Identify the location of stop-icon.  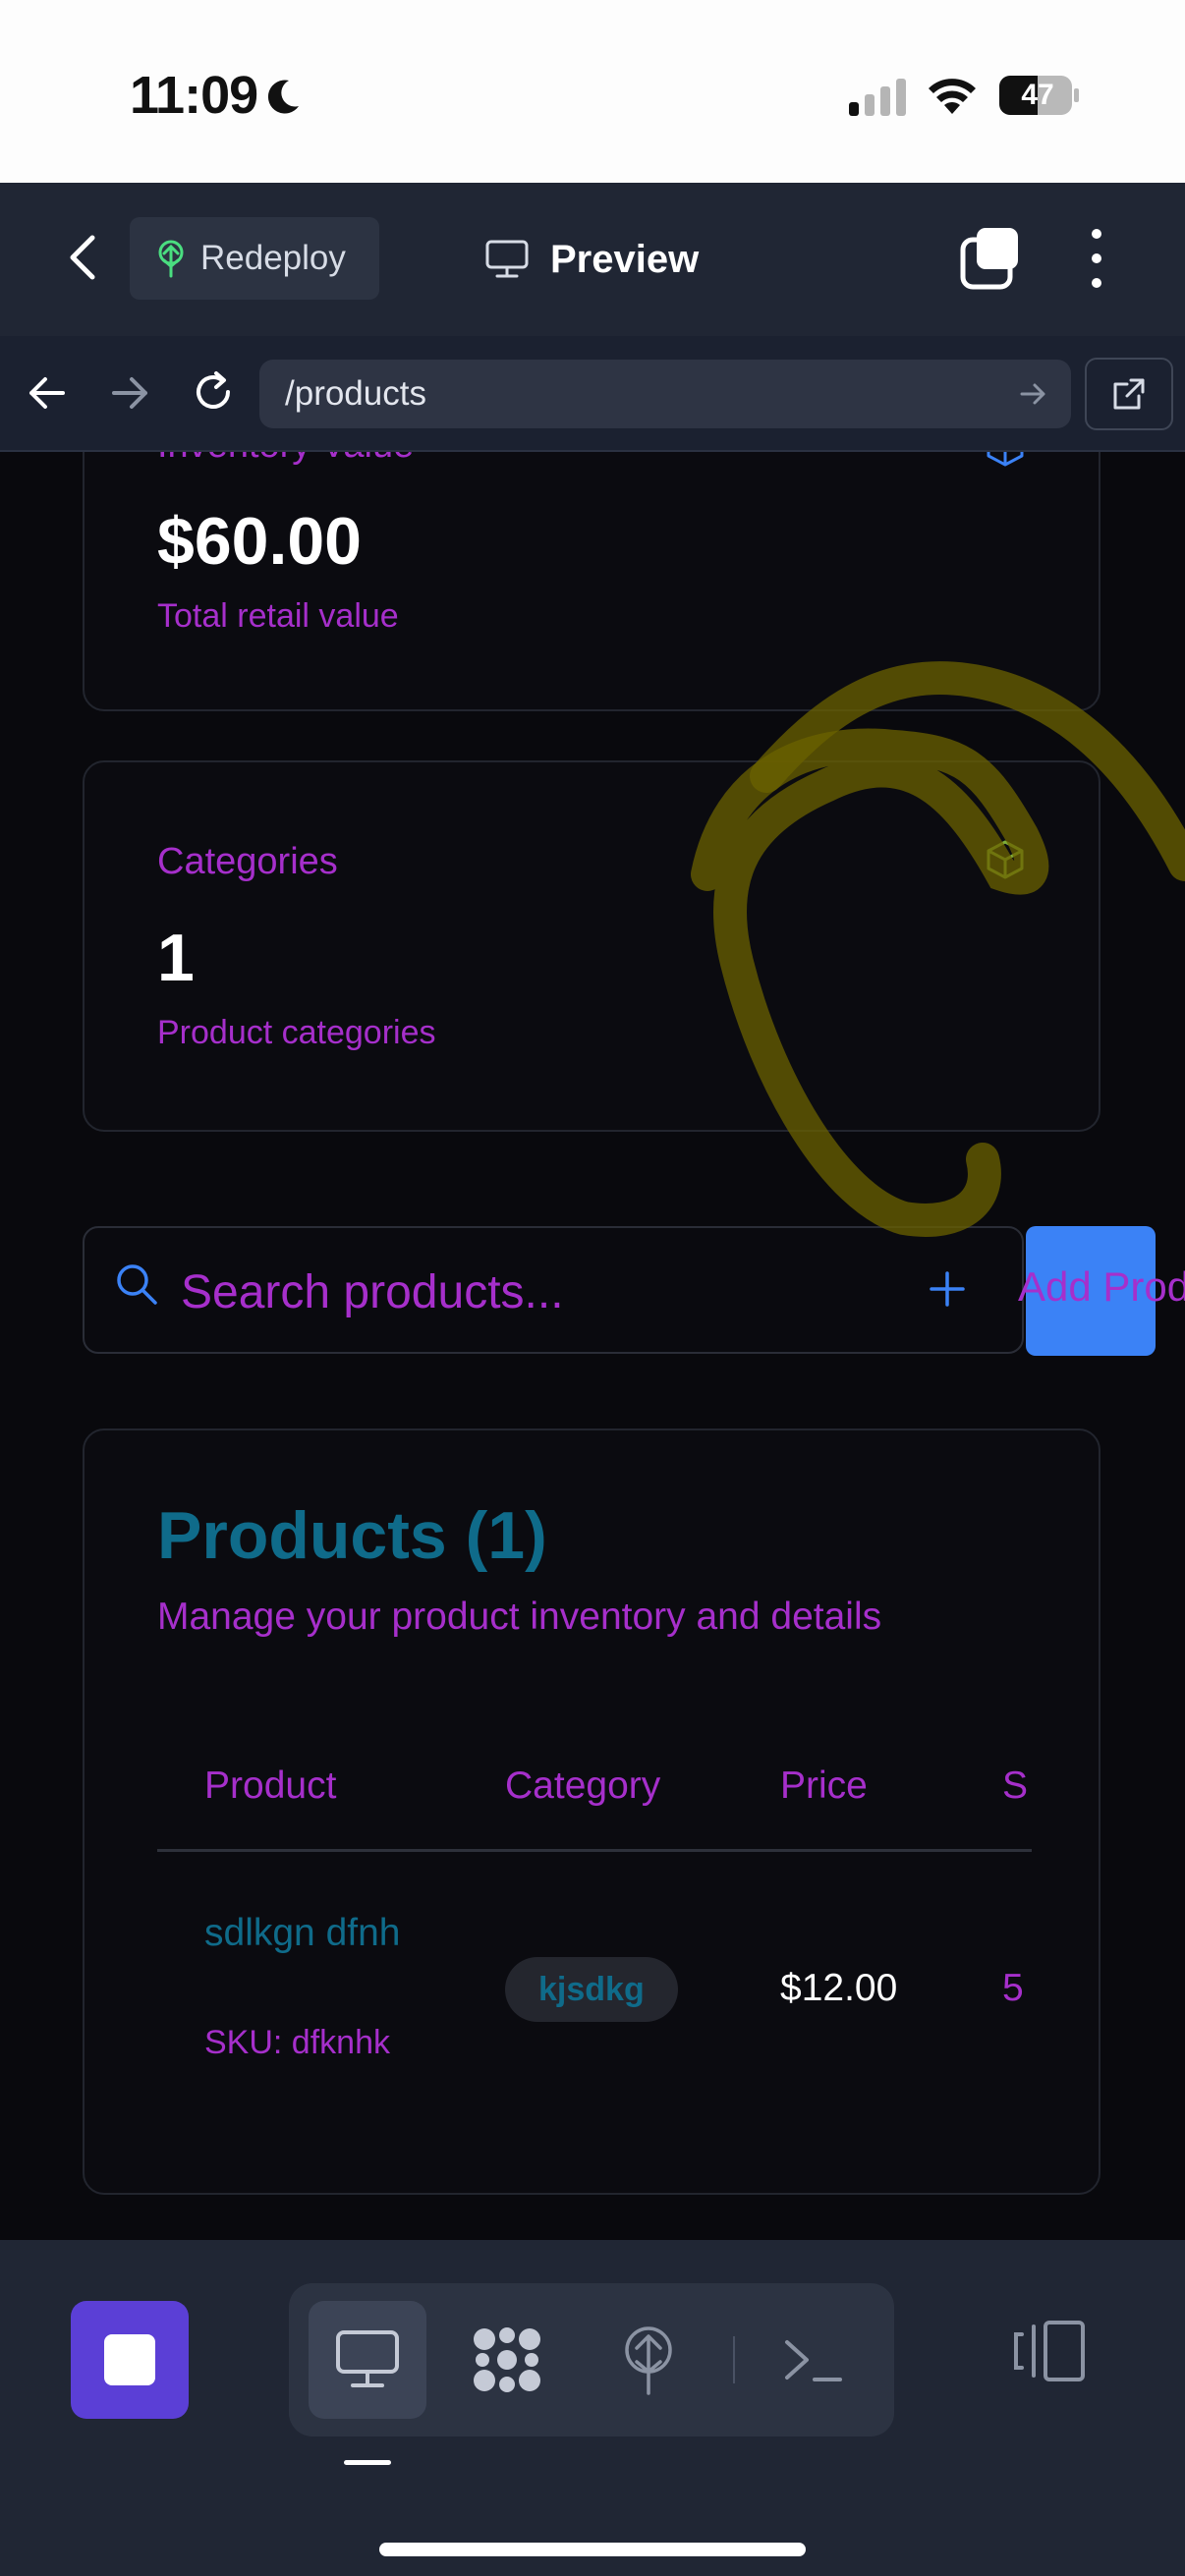
(130, 2359).